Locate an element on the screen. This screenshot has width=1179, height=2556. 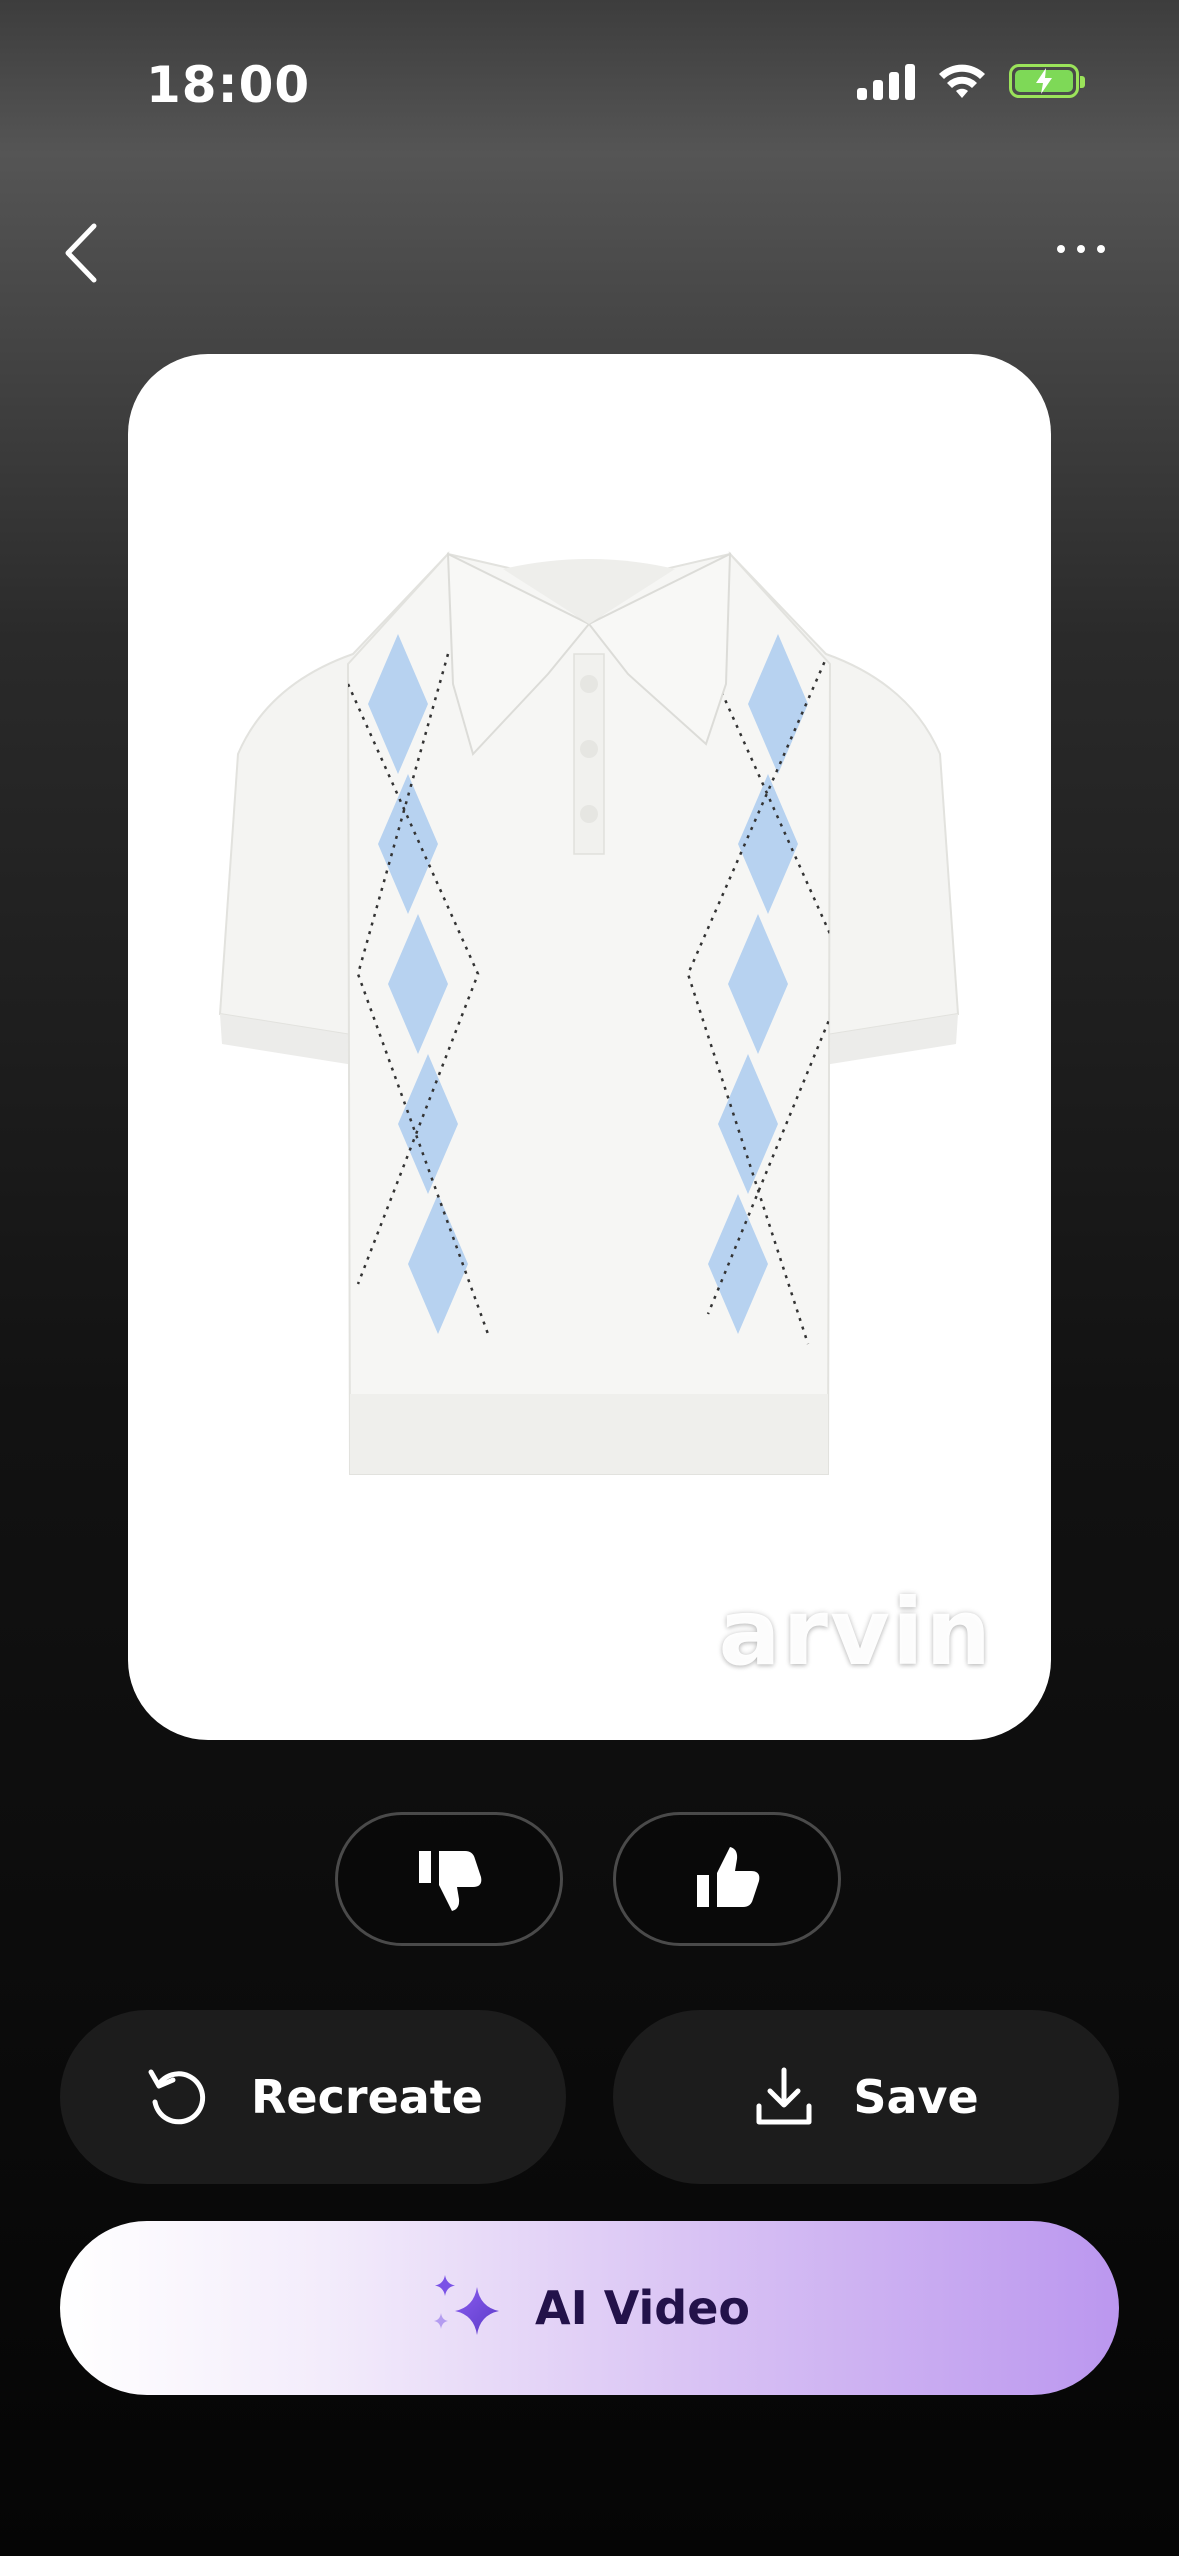
thumbs-down-button is located at coordinates (449, 1879).